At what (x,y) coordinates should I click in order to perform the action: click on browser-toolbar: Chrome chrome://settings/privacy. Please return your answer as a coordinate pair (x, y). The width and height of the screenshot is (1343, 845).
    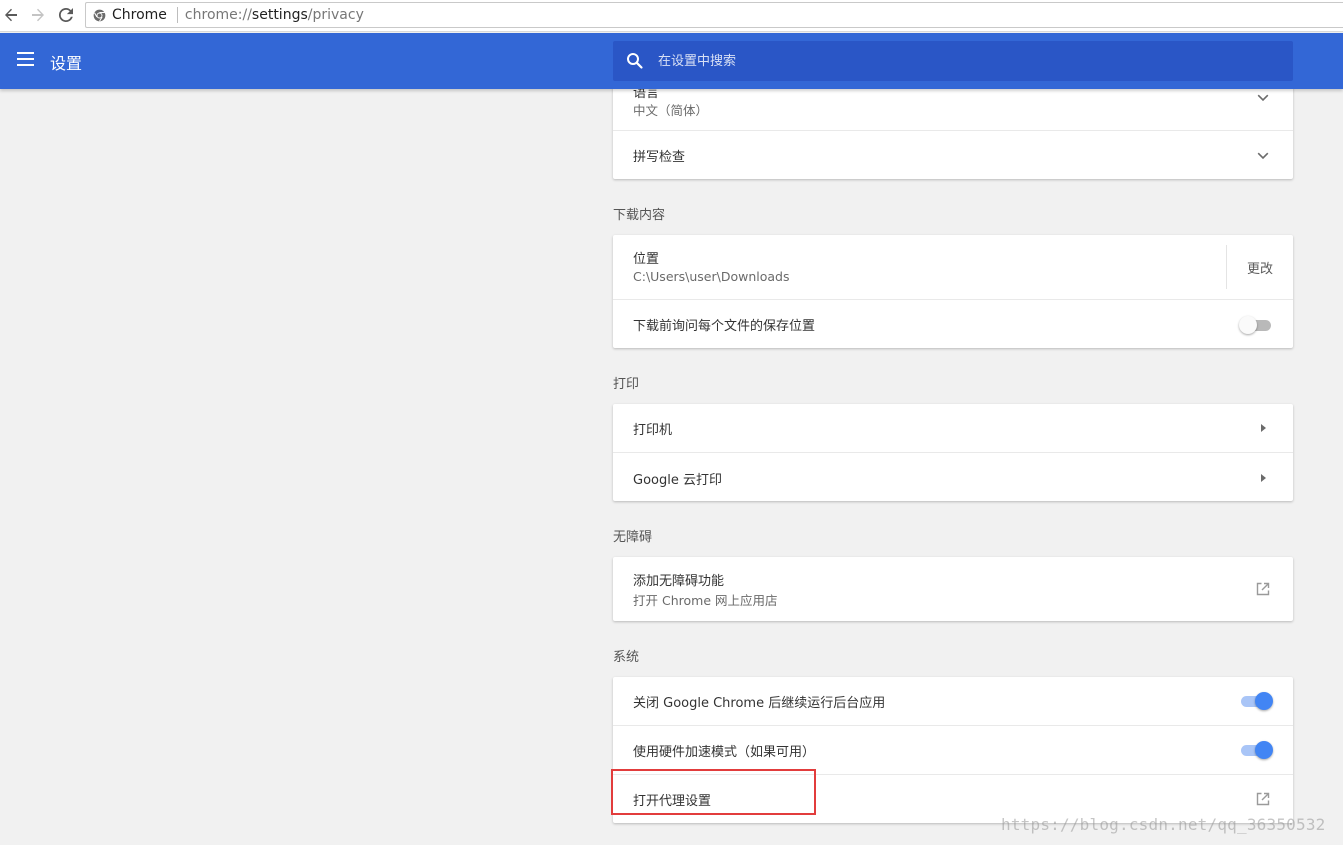
    Looking at the image, I should click on (671, 16).